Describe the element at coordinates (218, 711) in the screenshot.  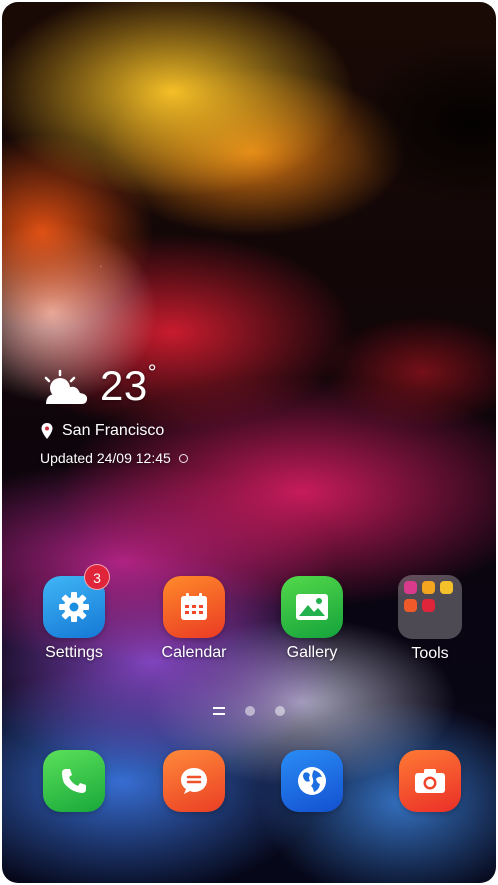
I see `home-page-icon` at that location.